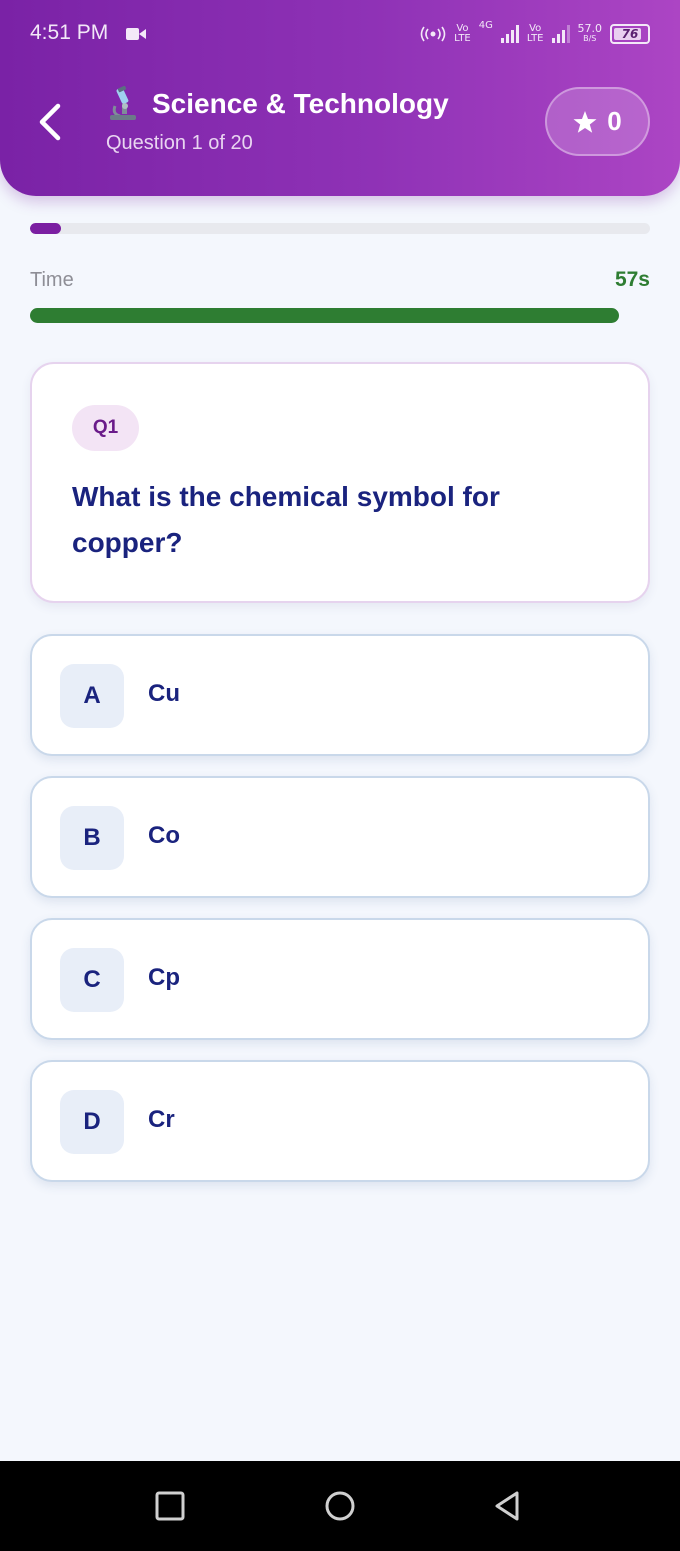 Image resolution: width=680 pixels, height=1551 pixels. Describe the element at coordinates (92, 696) in the screenshot. I see `option-letter: A` at that location.